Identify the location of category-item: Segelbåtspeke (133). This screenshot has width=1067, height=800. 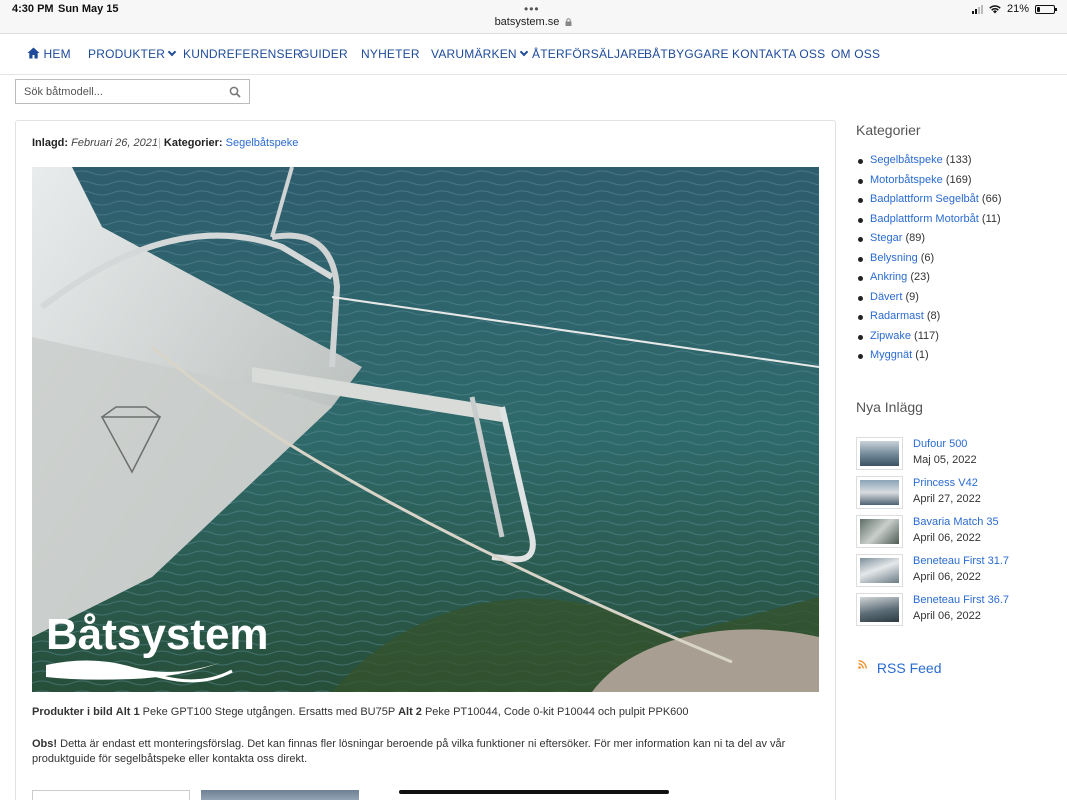
(929, 164).